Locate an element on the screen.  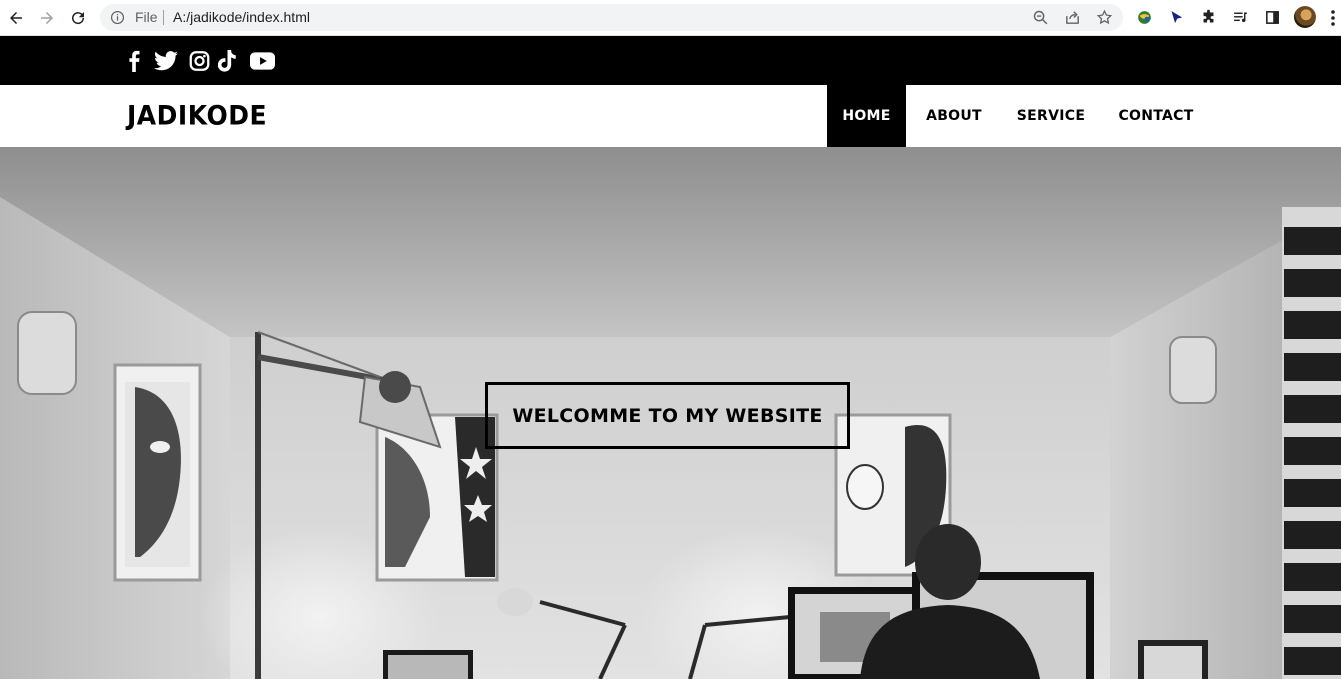
nav-contact: CONTACT is located at coordinates (1156, 116).